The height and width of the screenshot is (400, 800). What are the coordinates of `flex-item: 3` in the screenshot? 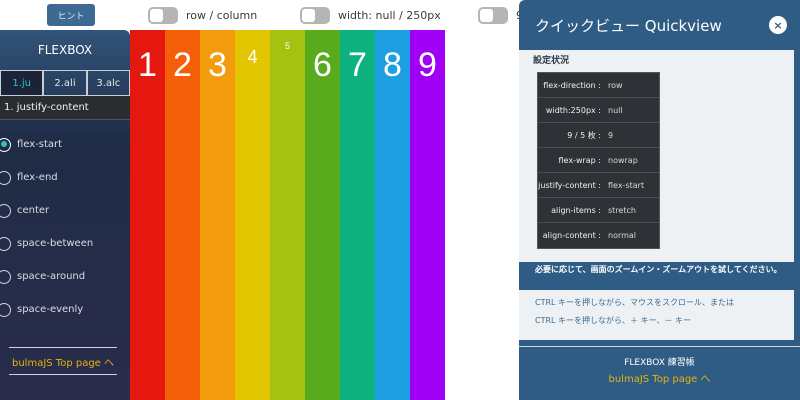 It's located at (217, 215).